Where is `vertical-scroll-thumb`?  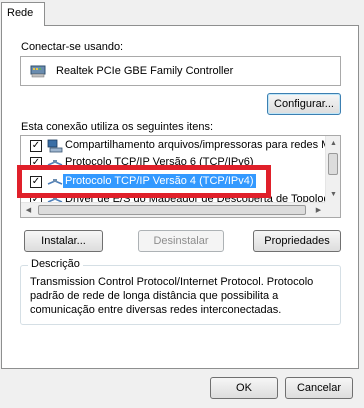
vertical-scroll-thumb is located at coordinates (333, 164).